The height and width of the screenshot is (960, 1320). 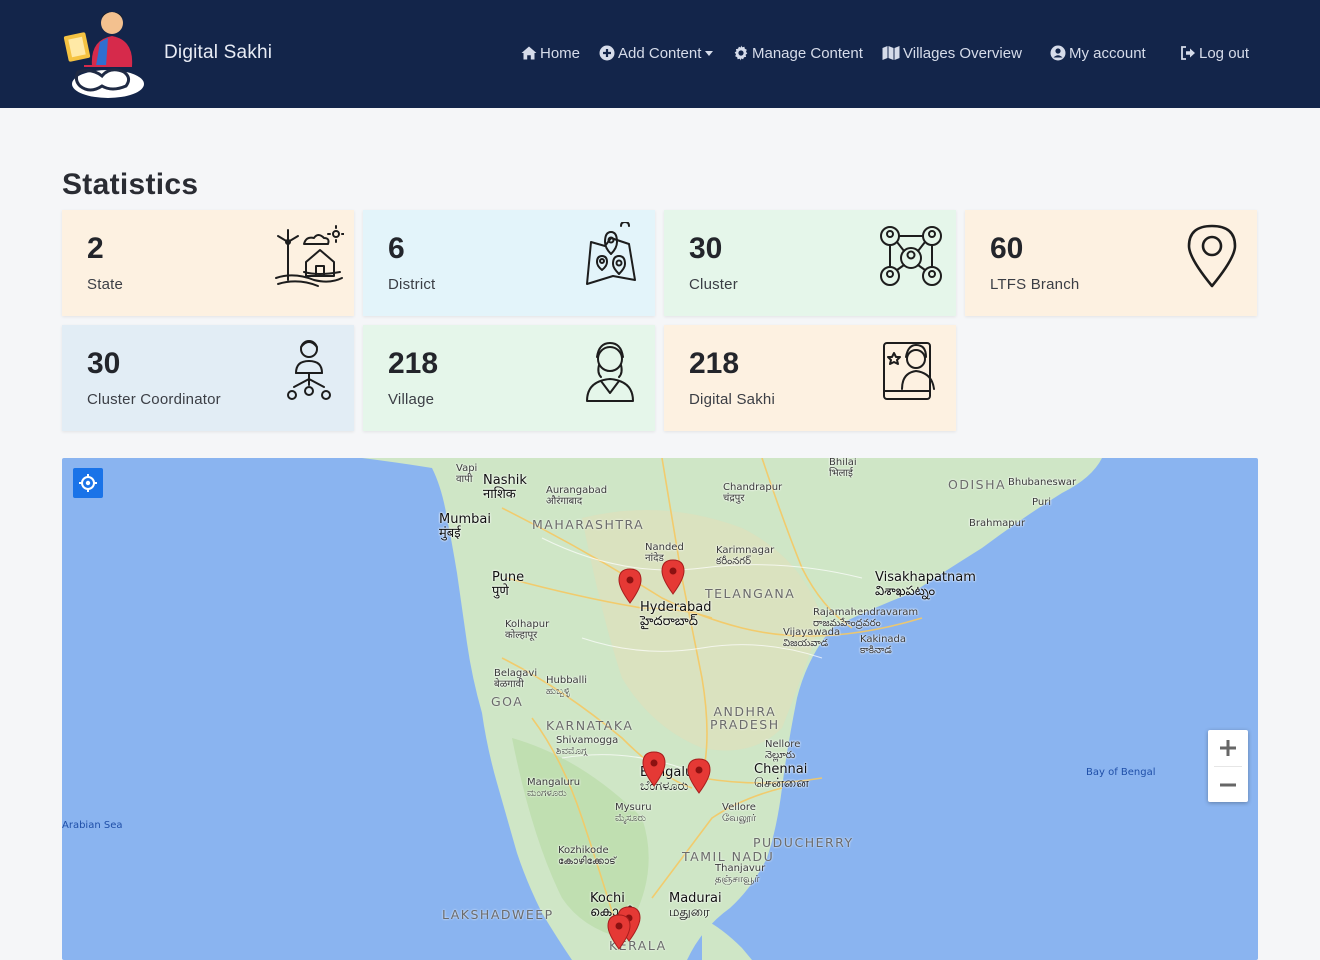 I want to click on locate-me-button, so click(x=88, y=483).